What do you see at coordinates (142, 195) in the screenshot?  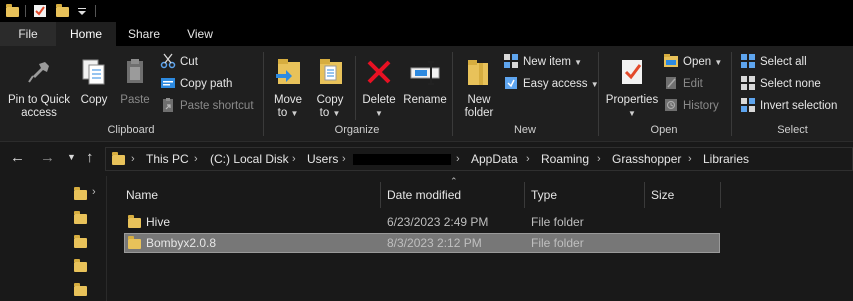 I see `column-header-name: Name` at bounding box center [142, 195].